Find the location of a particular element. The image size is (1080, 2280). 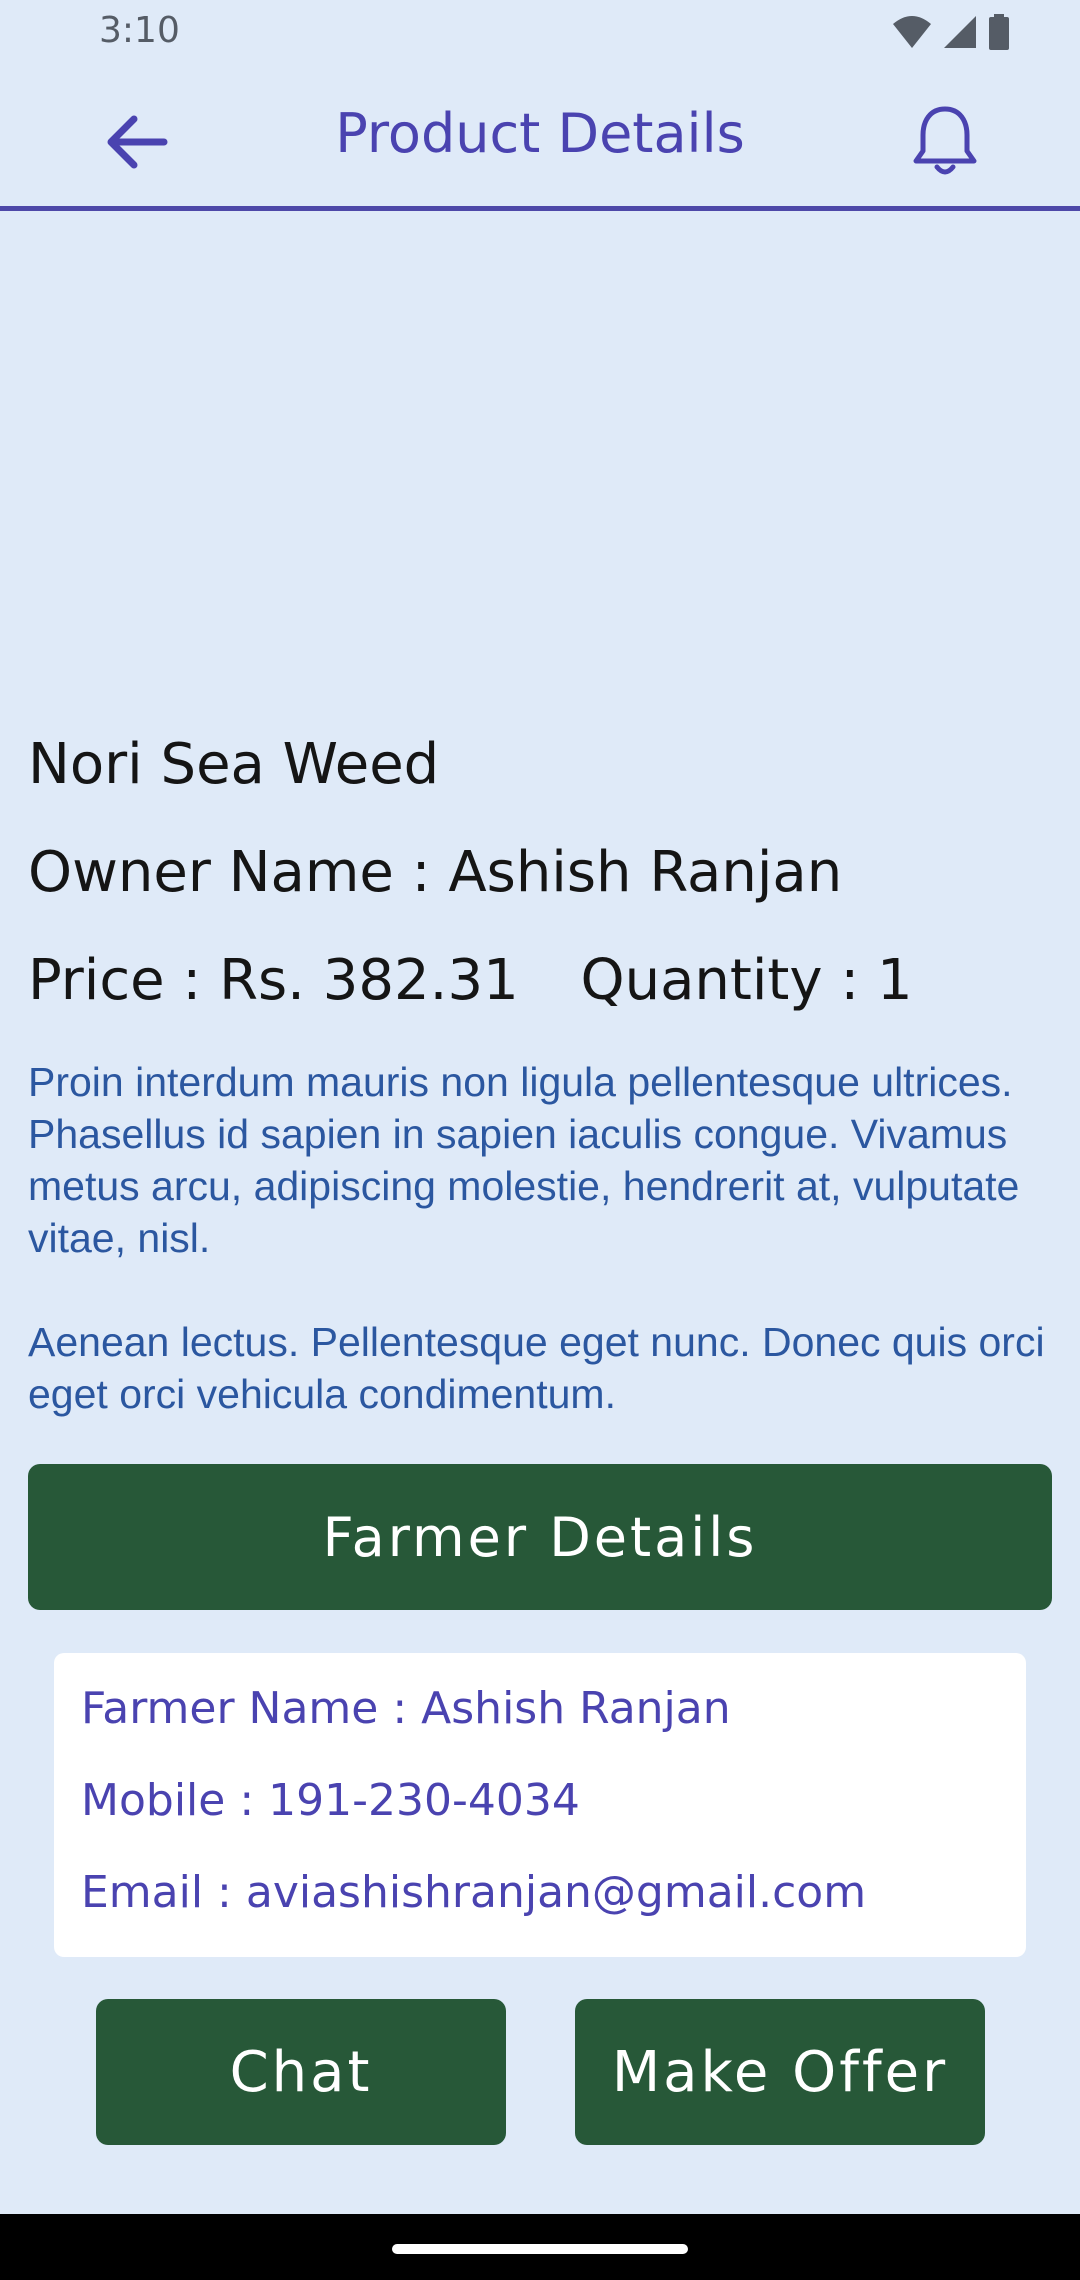

wifi-icon is located at coordinates (912, 32).